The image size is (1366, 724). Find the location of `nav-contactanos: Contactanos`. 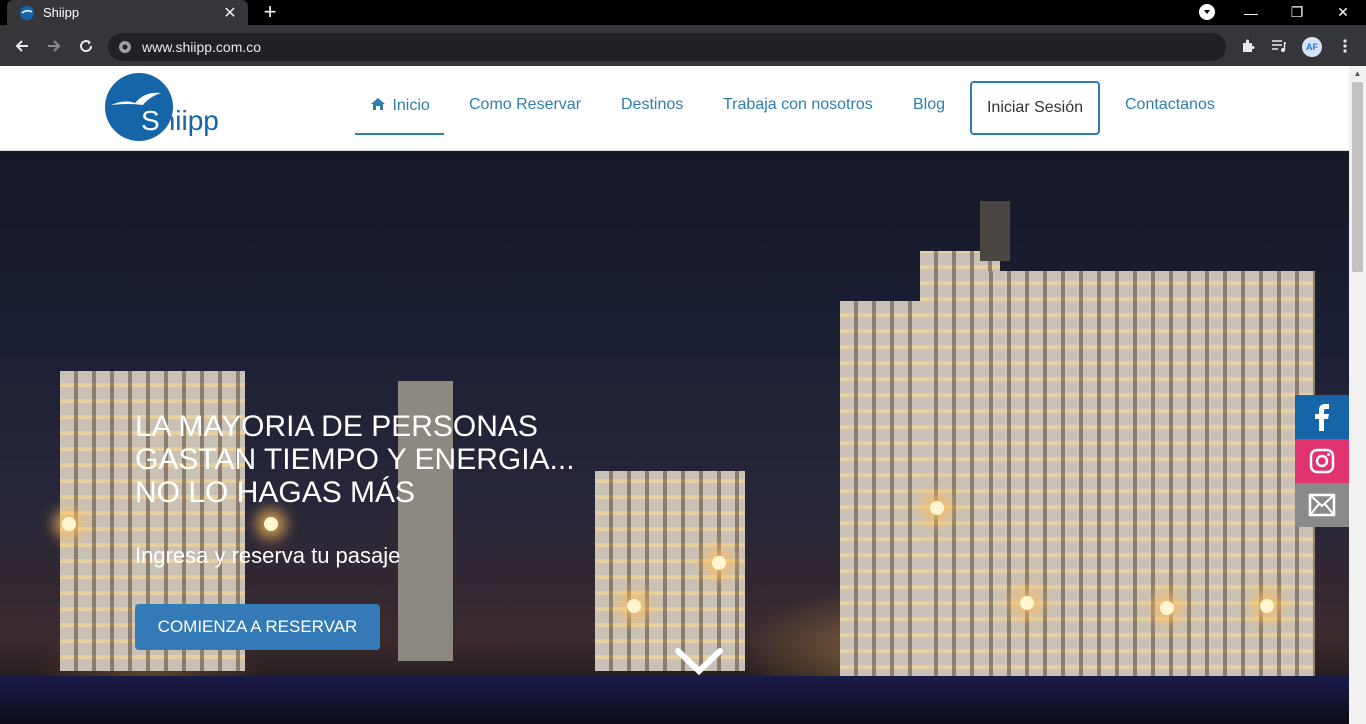

nav-contactanos: Contactanos is located at coordinates (1170, 105).